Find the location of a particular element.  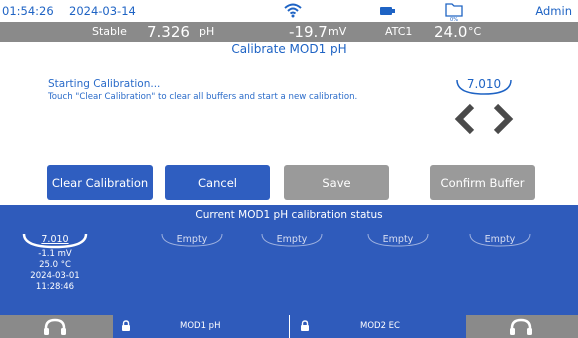

buffer-value: 7.010 is located at coordinates (484, 84).